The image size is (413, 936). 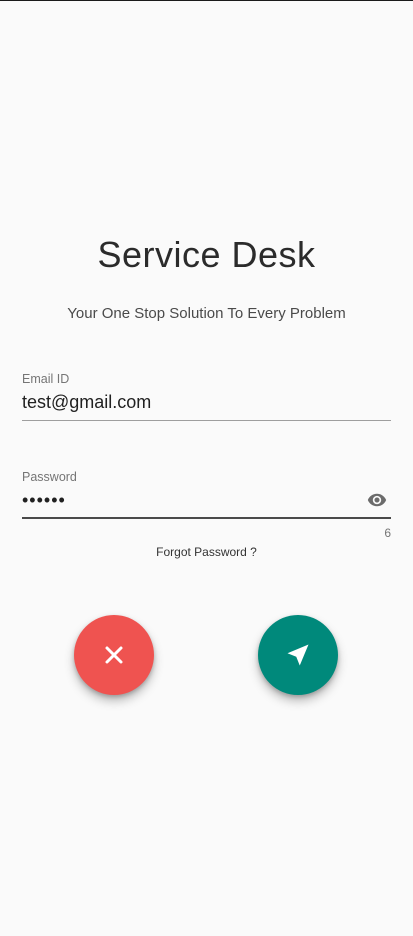 What do you see at coordinates (86, 402) in the screenshot?
I see `email-input: test@gmail.com` at bounding box center [86, 402].